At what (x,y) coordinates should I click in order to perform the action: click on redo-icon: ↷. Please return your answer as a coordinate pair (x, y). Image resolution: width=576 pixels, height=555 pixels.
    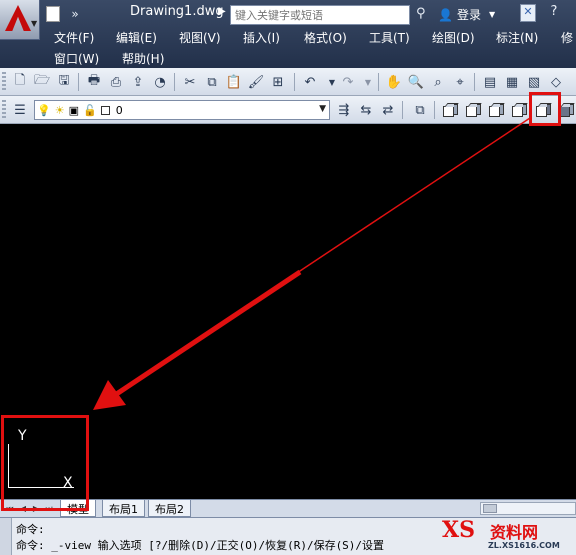
    Looking at the image, I should click on (348, 82).